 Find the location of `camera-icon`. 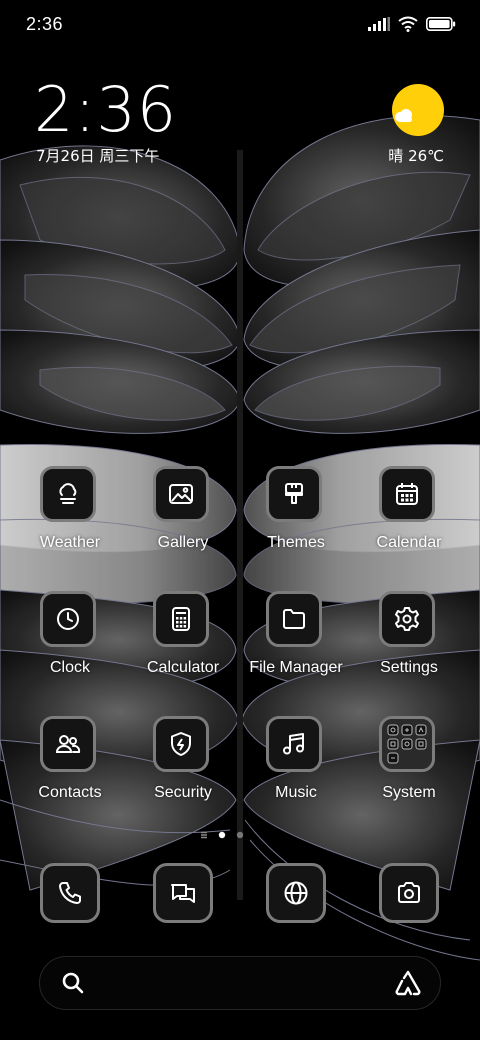

camera-icon is located at coordinates (409, 892).